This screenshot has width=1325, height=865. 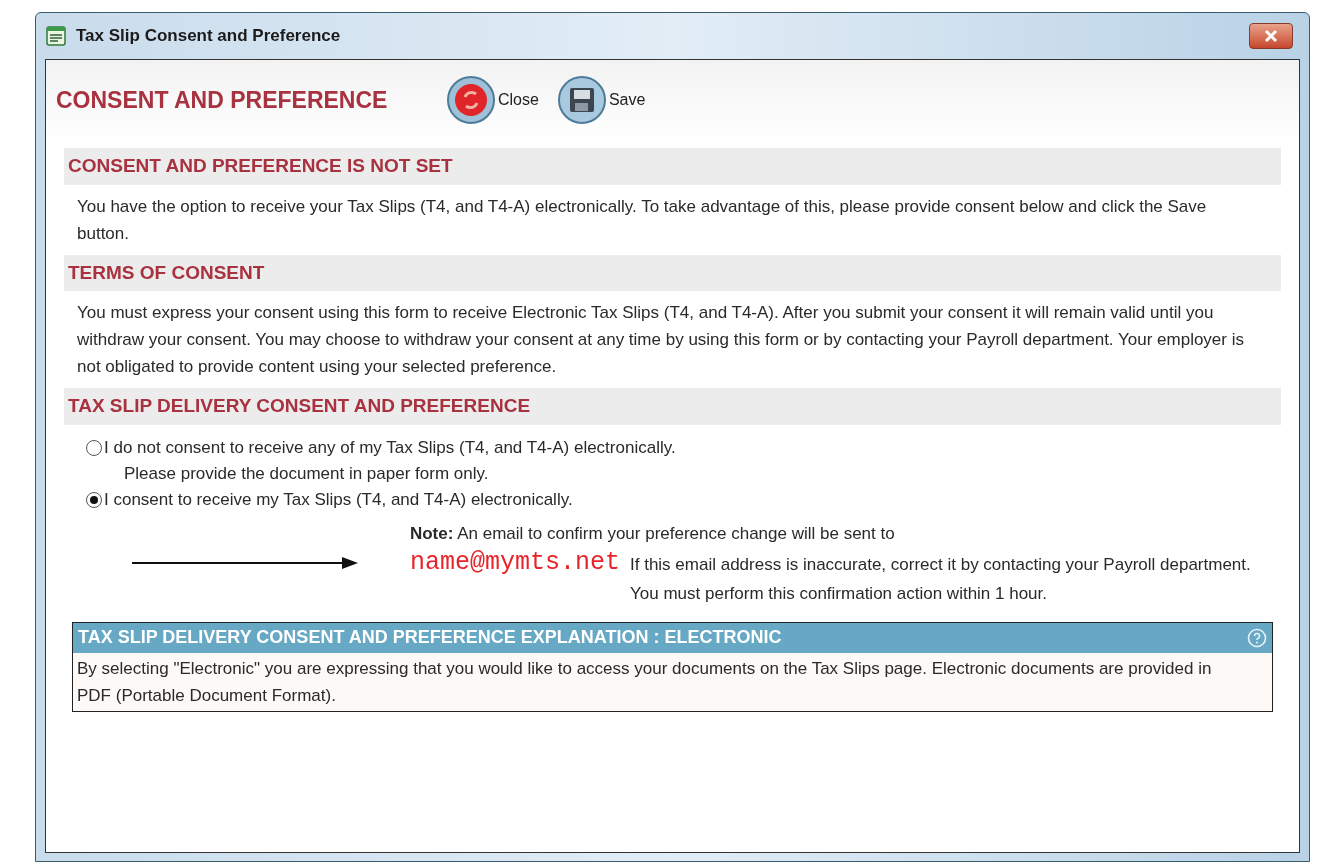 I want to click on page-title: CONSENT AND PREFERENCE, so click(x=222, y=100).